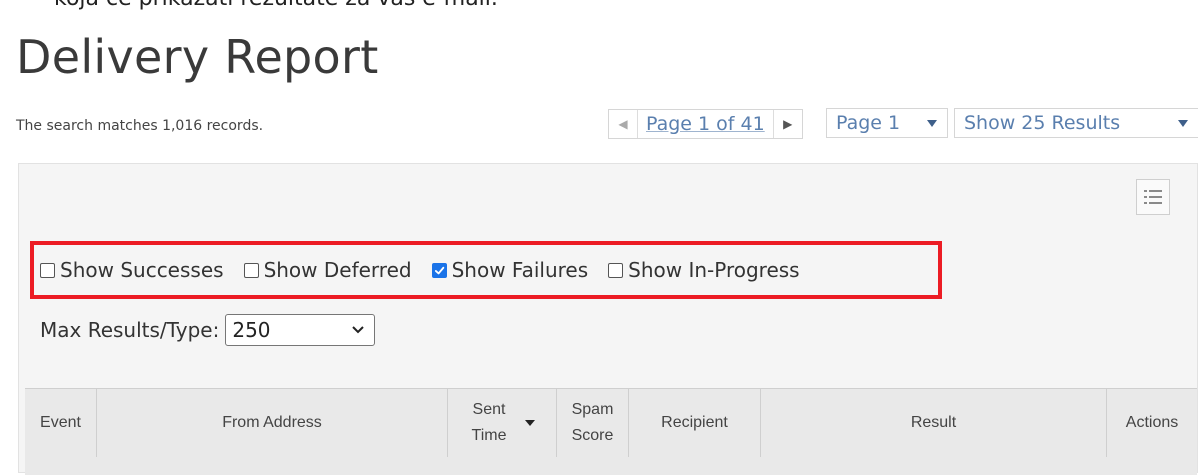 Image resolution: width=1198 pixels, height=475 pixels. I want to click on pager: ◀ Page 1 of 41 ▶, so click(705, 124).